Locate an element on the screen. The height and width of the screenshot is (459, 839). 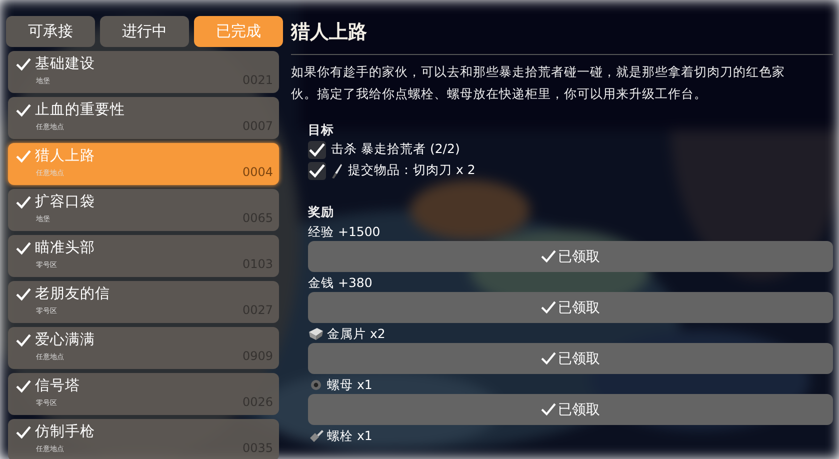
quest-title: 止血的重要性 is located at coordinates (80, 110).